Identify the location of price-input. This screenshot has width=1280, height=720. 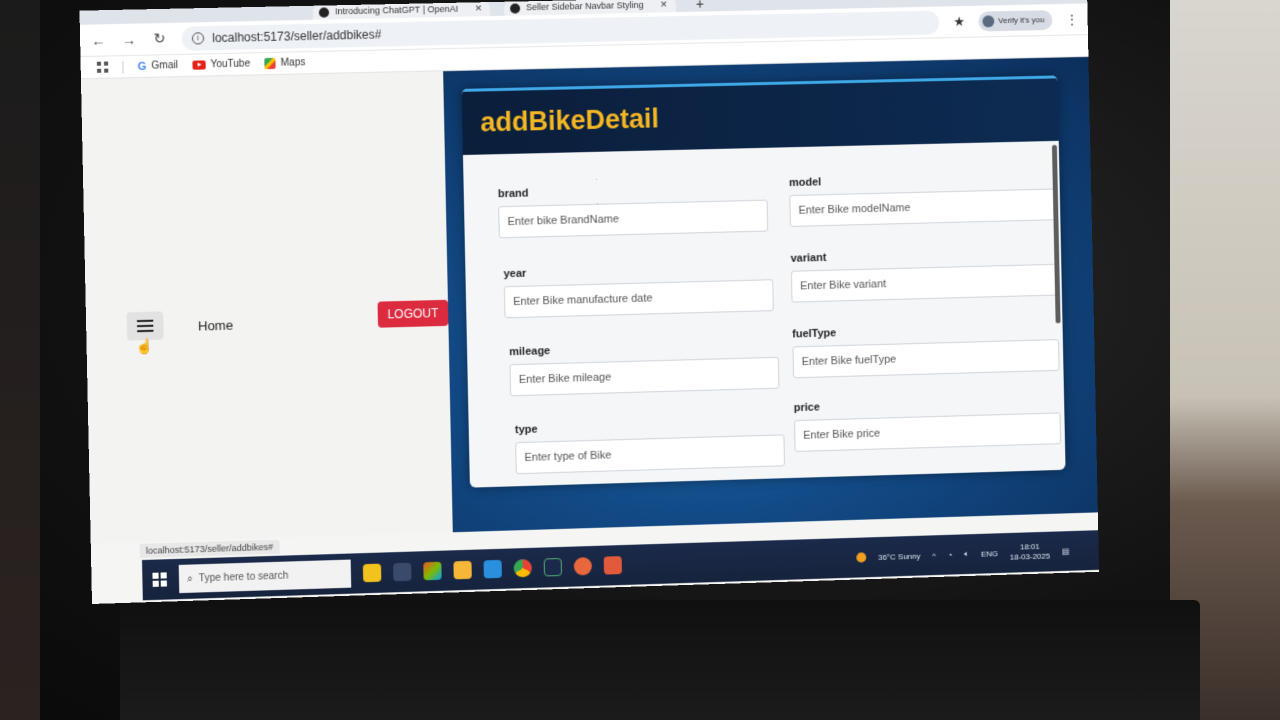
(928, 432).